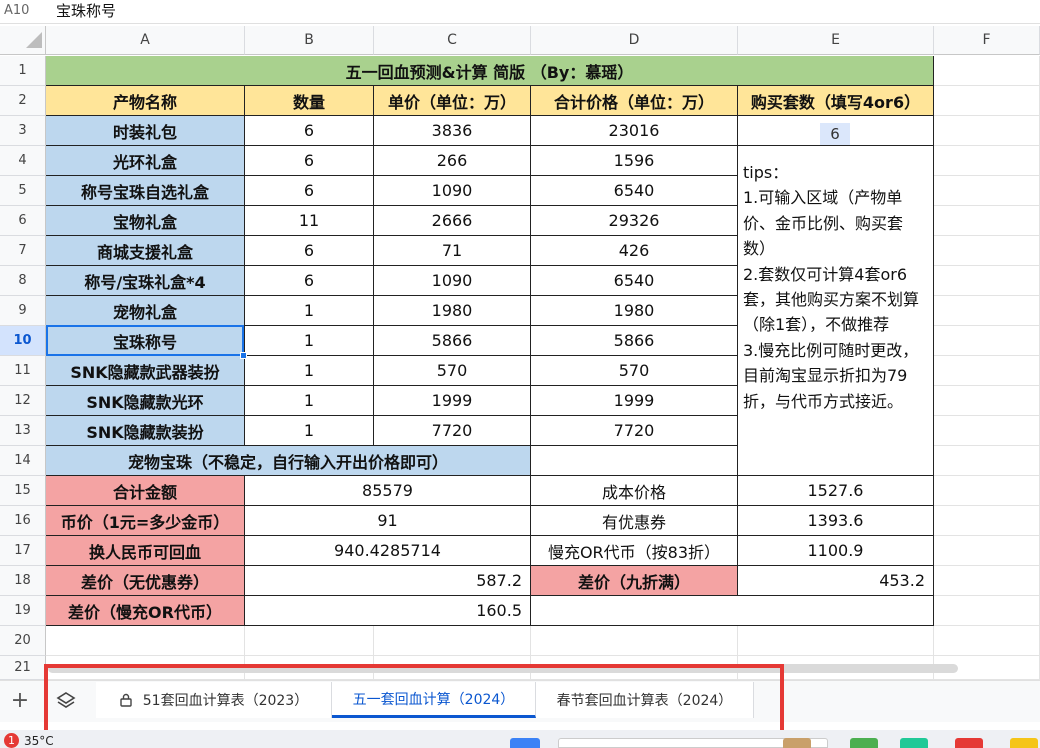  I want to click on coin-rate-value: 91, so click(388, 521).